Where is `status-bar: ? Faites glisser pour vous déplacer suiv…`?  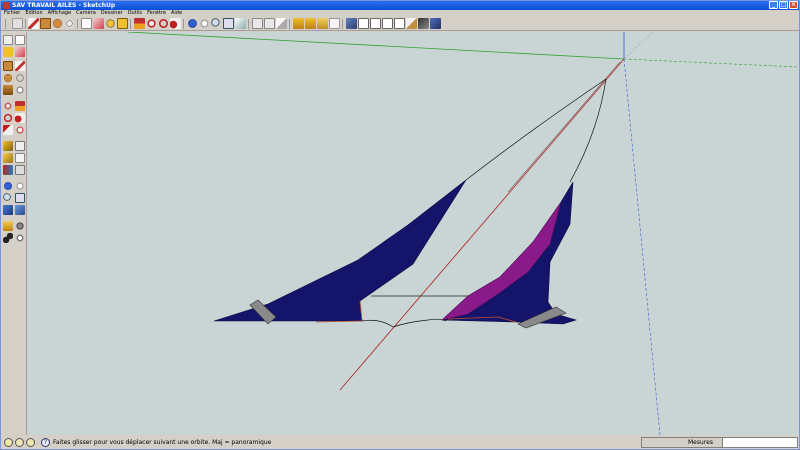 status-bar: ? Faites glisser pour vous déplacer suiv… is located at coordinates (400, 442).